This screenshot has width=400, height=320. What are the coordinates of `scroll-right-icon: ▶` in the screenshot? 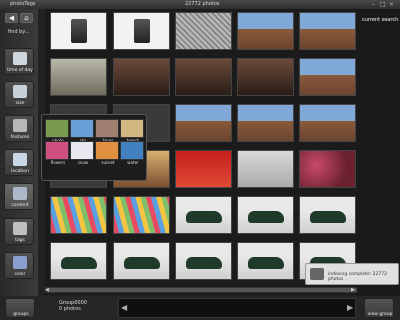 It's located at (353, 290).